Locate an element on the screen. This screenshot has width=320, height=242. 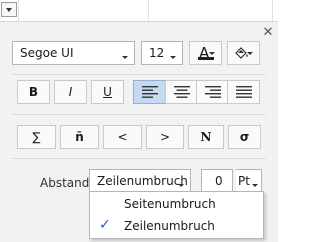
spreadsheet-header-strip is located at coordinates (139, 11).